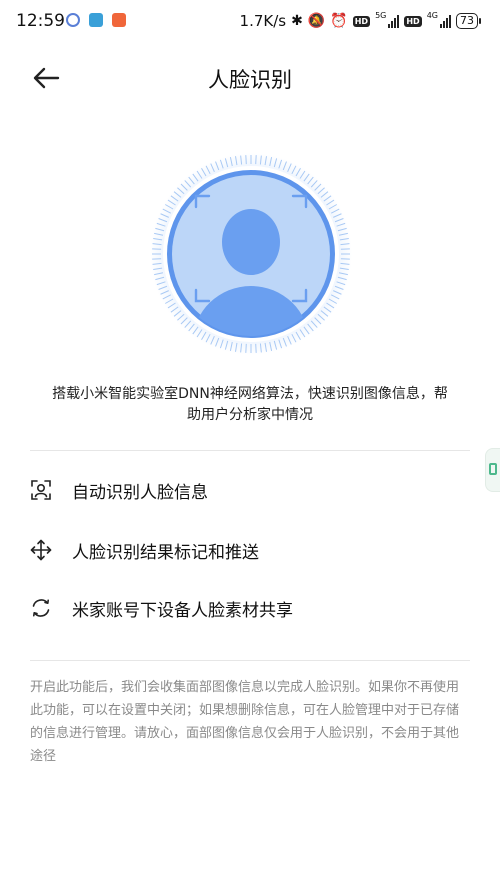 The height and width of the screenshot is (888, 500). Describe the element at coordinates (381, 15) in the screenshot. I see `network-type-1: 5G` at that location.